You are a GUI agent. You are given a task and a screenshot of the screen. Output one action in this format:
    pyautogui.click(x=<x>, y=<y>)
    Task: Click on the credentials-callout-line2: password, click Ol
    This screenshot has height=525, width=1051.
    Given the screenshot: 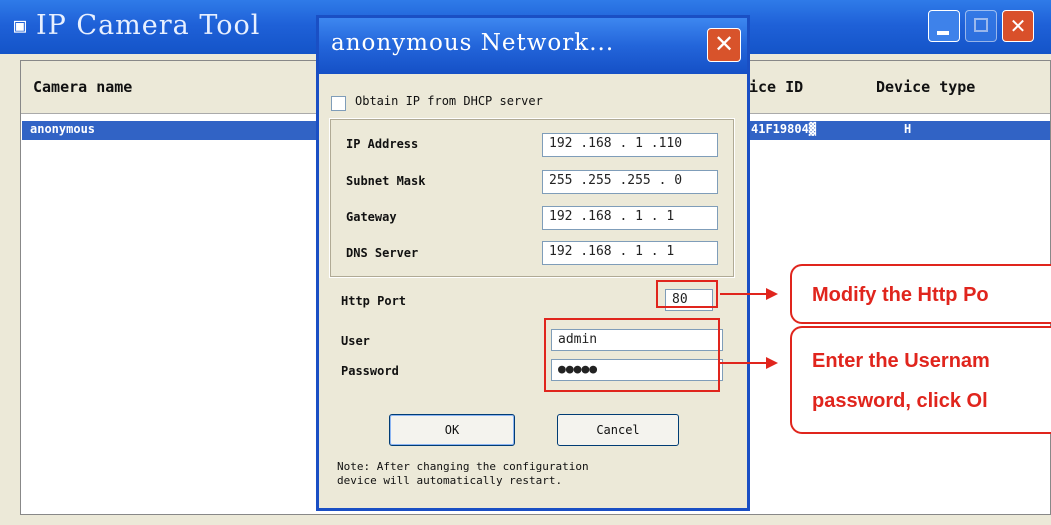 What is the action you would take?
    pyautogui.click(x=900, y=401)
    